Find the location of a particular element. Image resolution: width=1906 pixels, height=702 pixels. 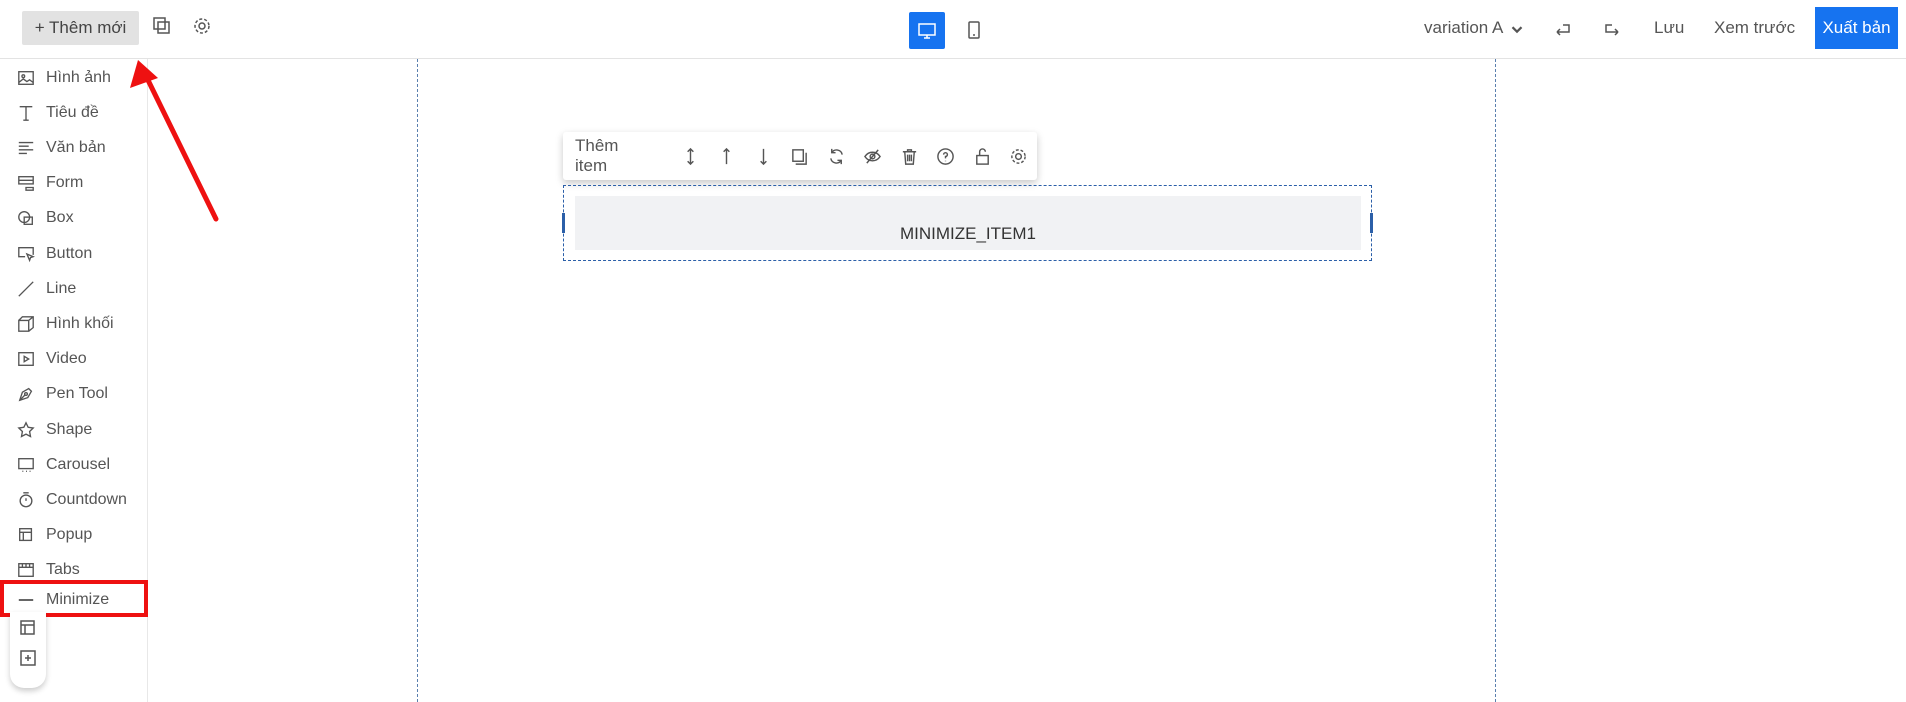

sidebar-item-carousel: Carousel is located at coordinates (73, 464).